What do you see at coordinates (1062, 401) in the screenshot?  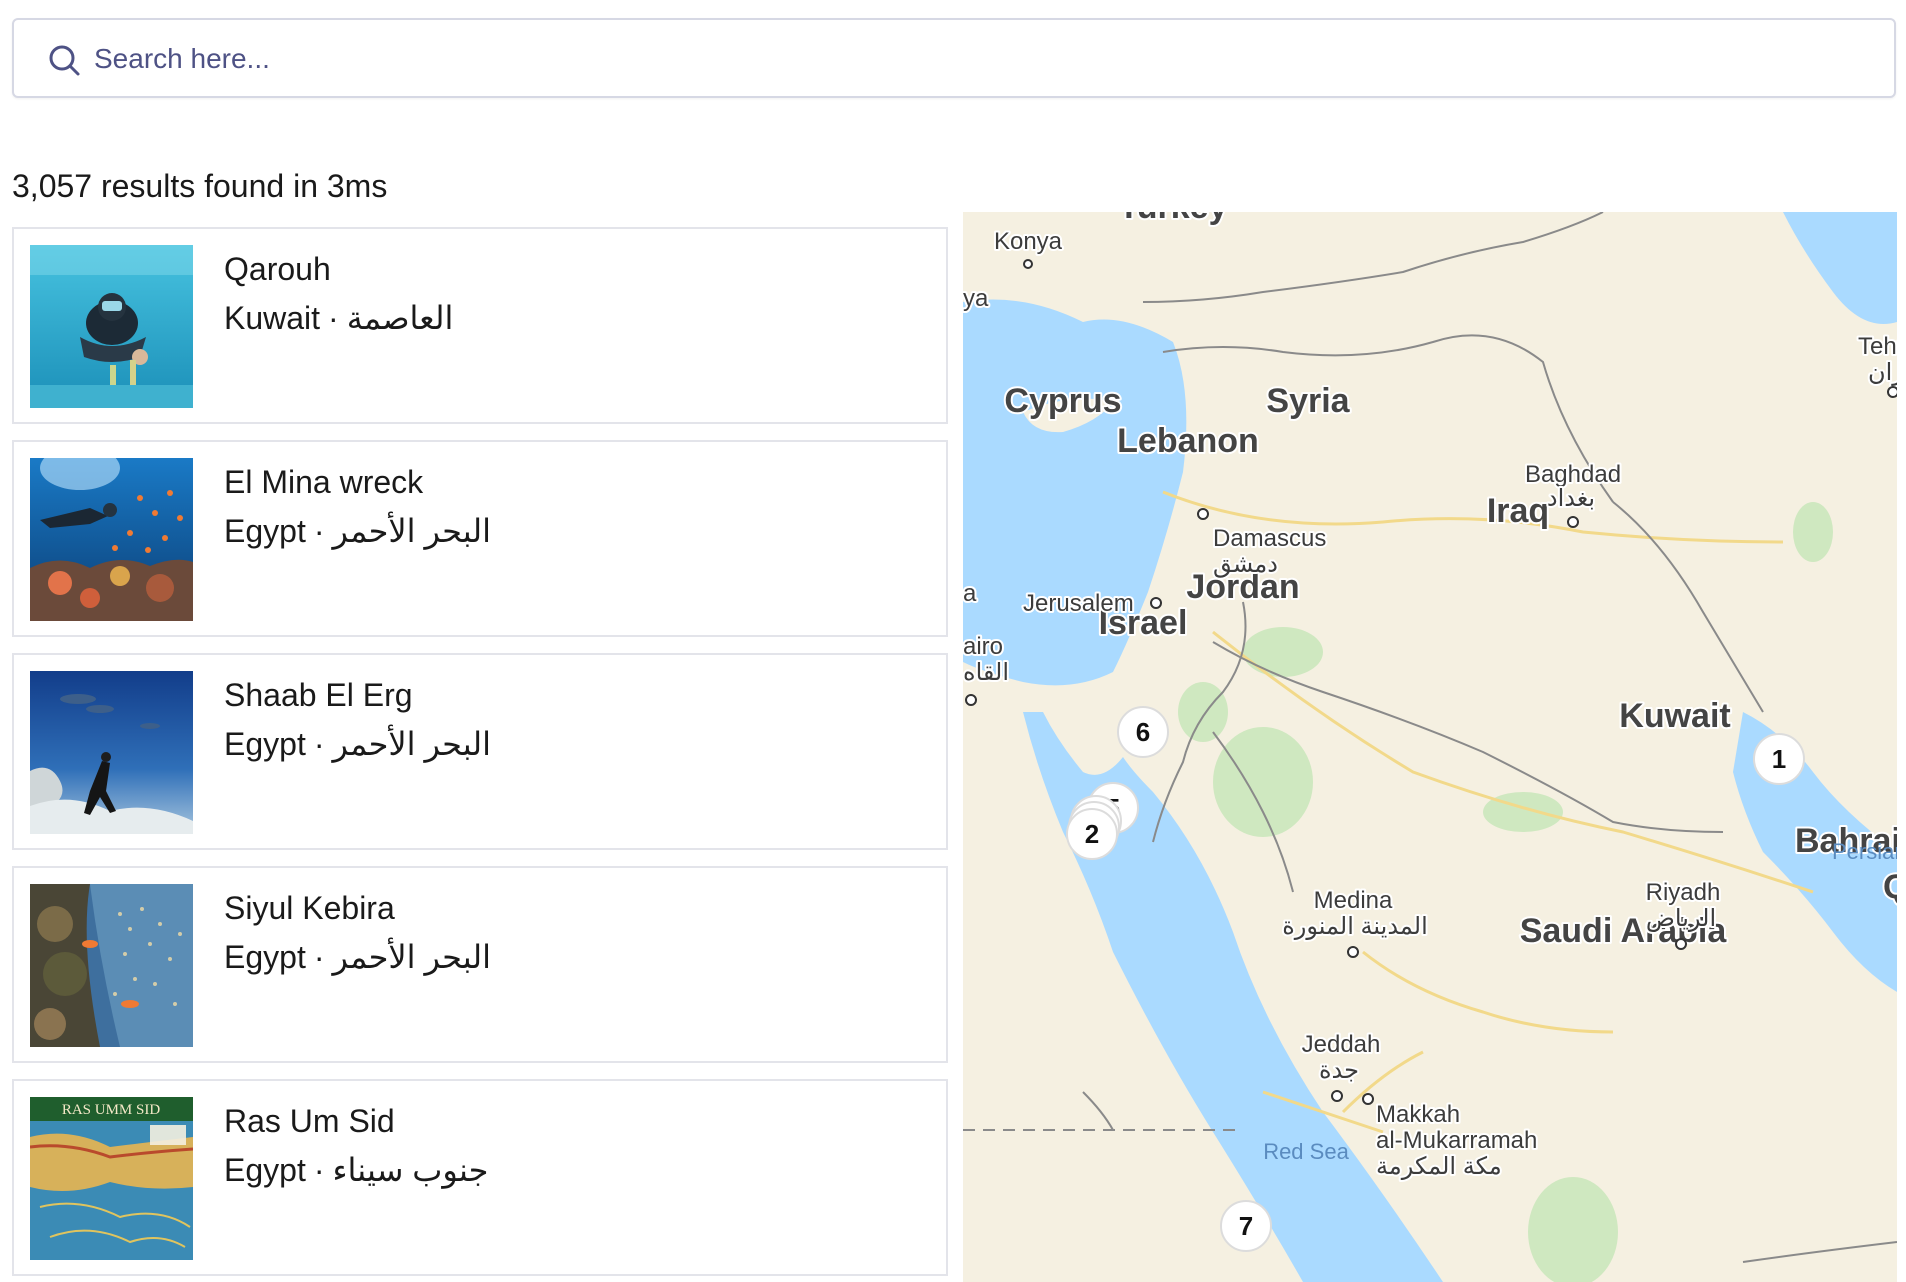 I see `map-label-cyprus: Cyprus` at bounding box center [1062, 401].